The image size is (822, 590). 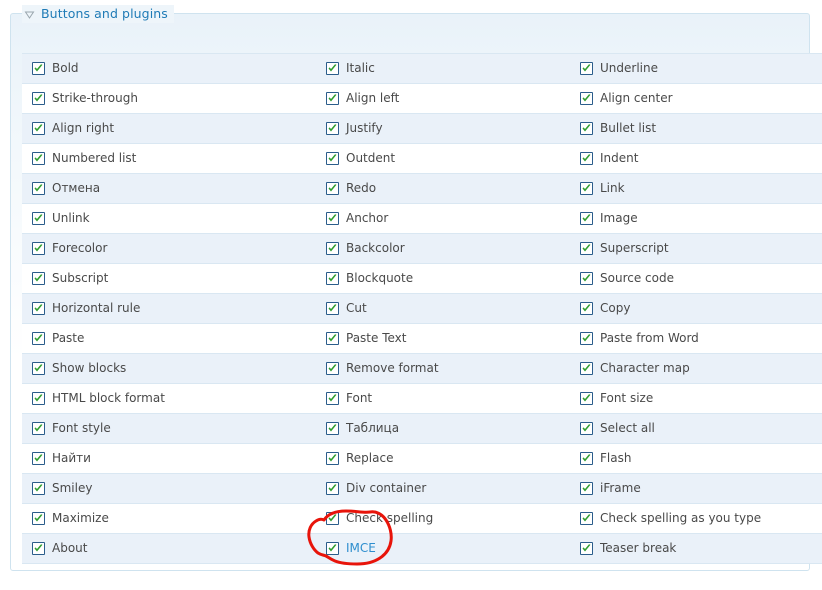 I want to click on checkbox-item: Paste Text, so click(x=443, y=338).